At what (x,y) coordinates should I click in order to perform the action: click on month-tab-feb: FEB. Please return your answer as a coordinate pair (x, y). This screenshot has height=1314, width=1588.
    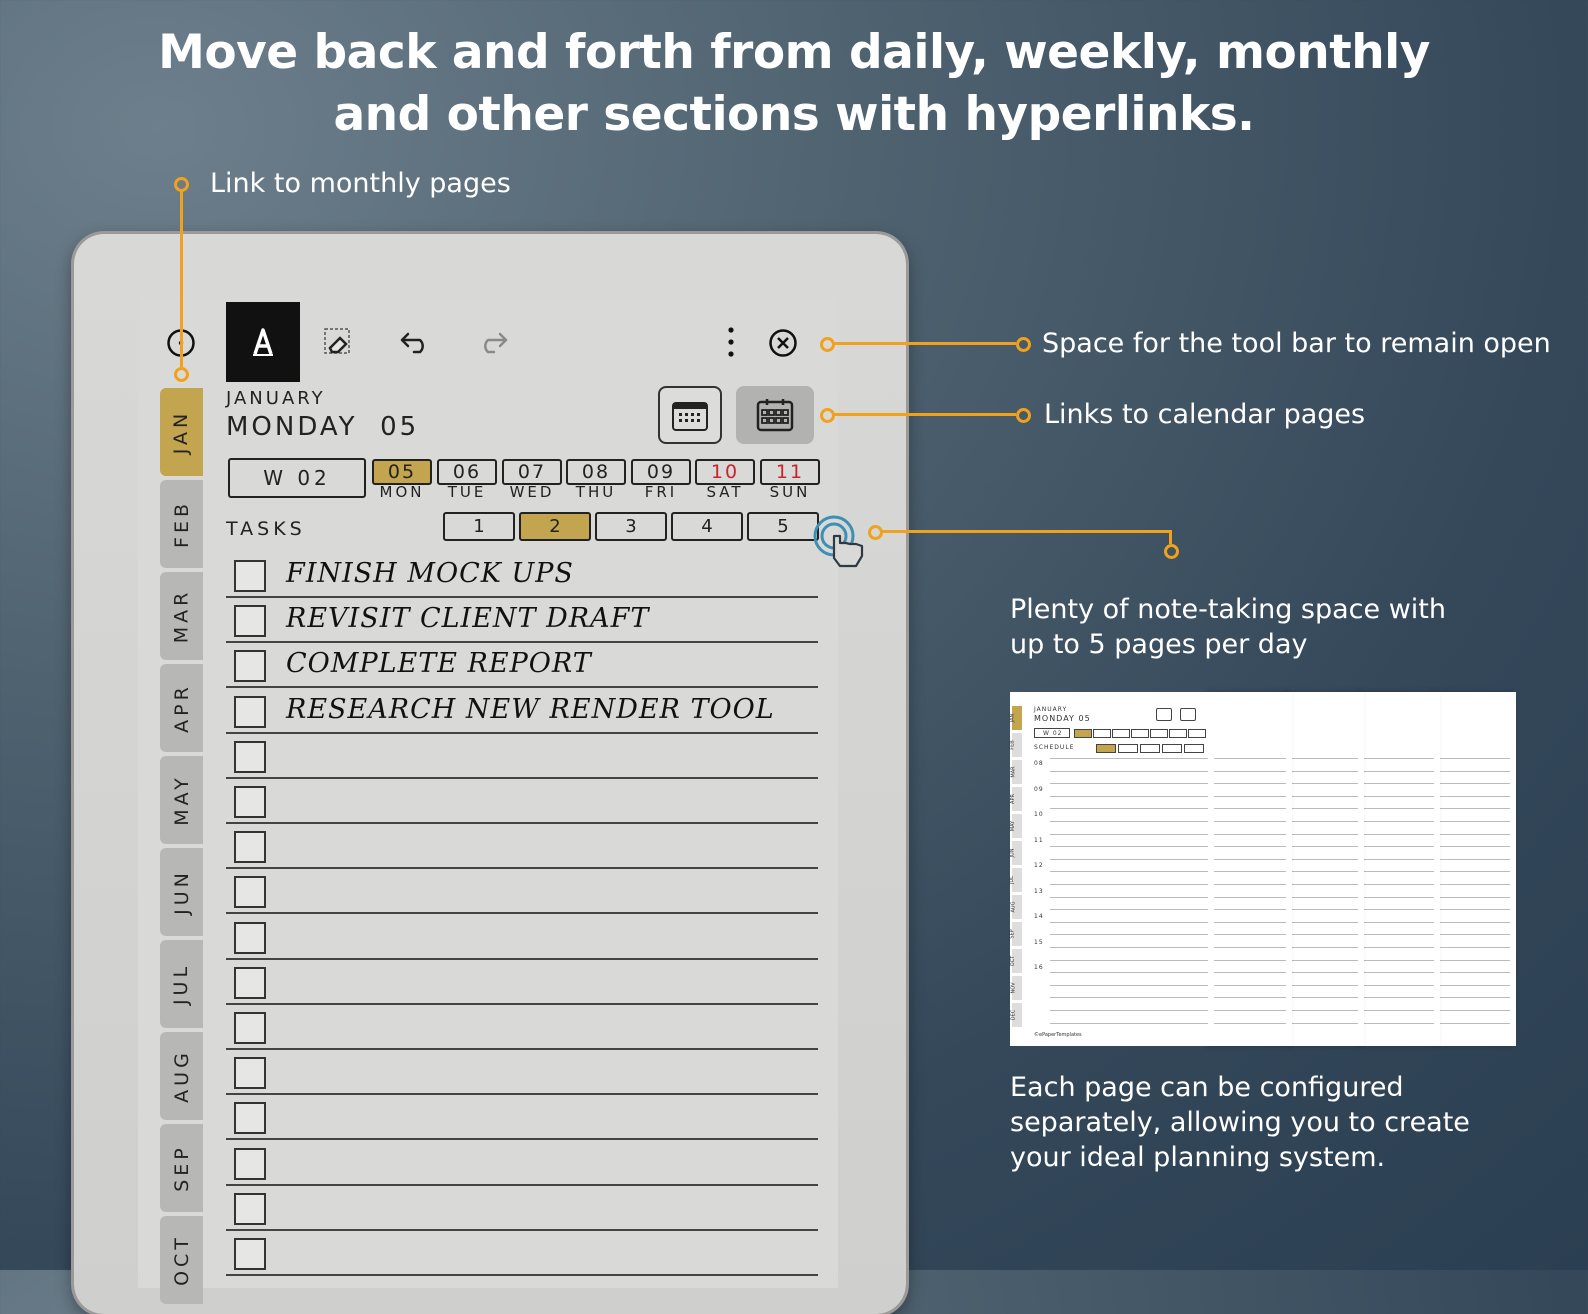
    Looking at the image, I should click on (181, 524).